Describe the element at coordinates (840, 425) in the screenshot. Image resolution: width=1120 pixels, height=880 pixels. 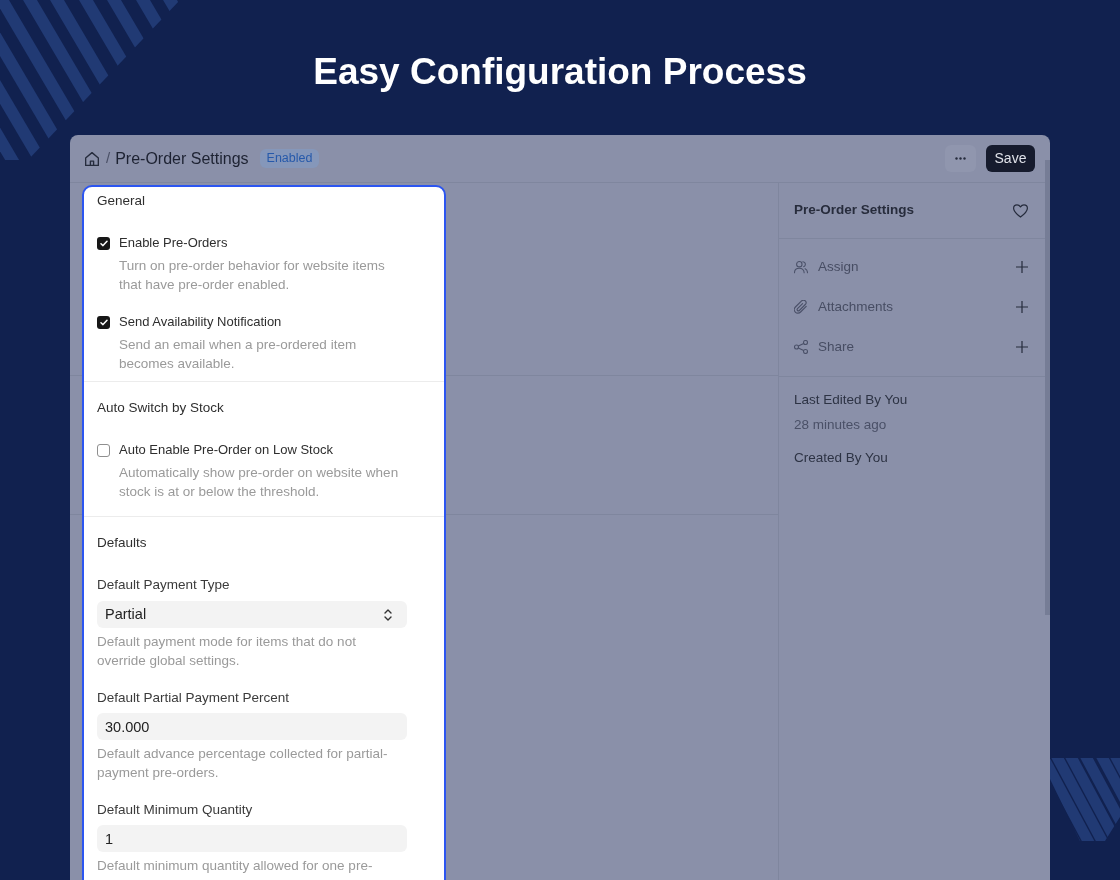
I see `activity-time: 28 minutes ago` at that location.